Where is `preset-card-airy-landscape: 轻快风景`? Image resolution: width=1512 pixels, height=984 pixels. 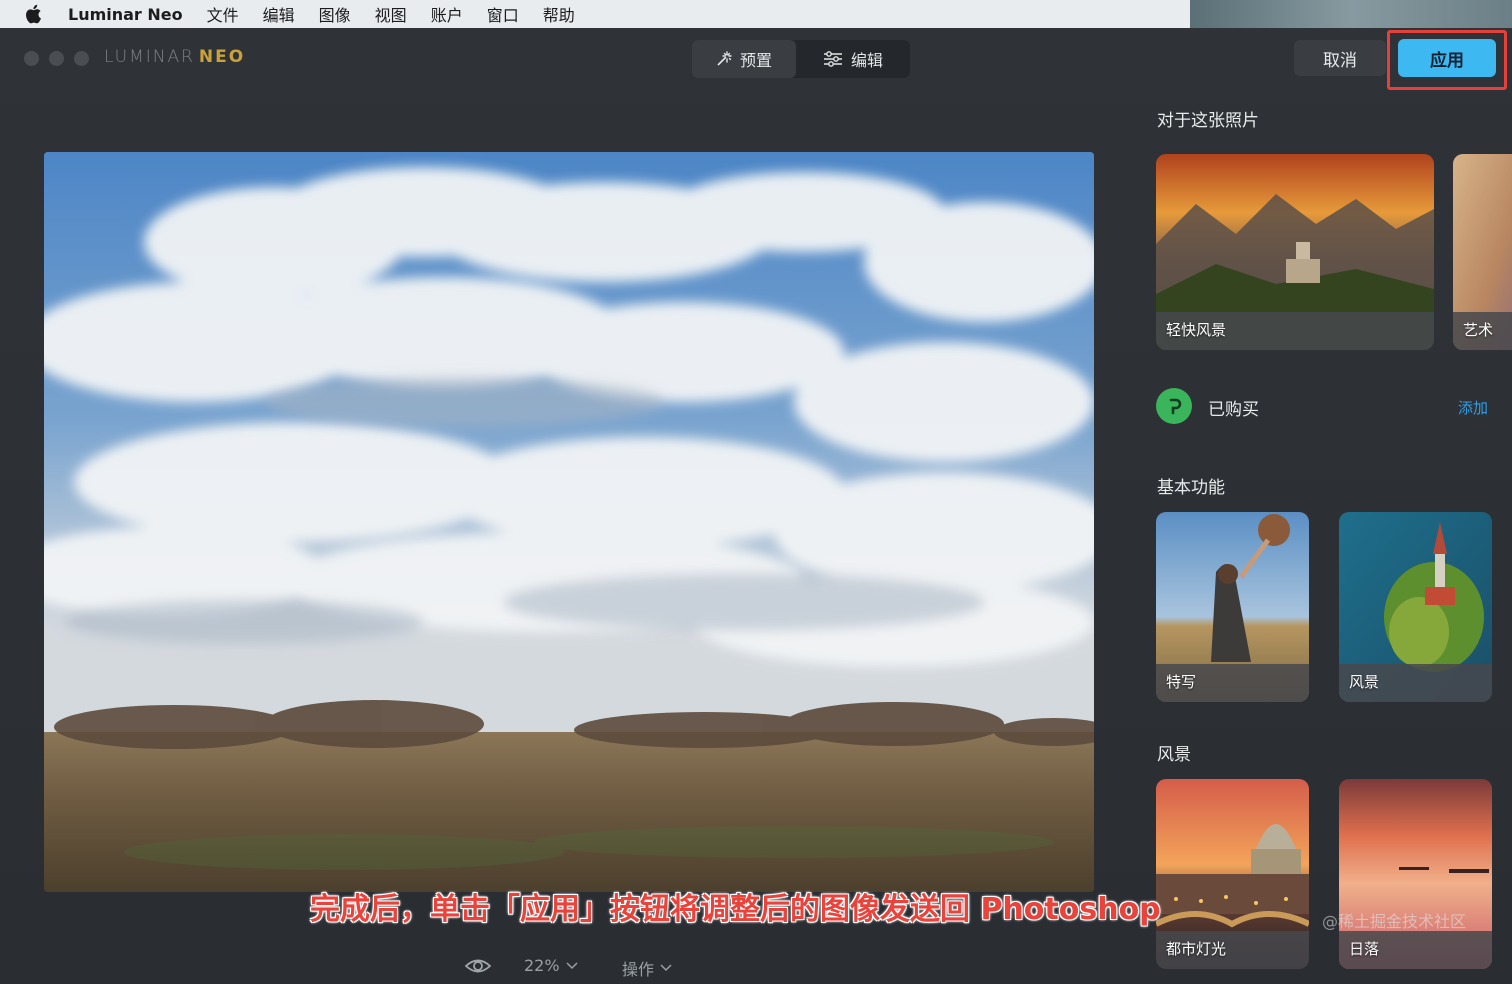 preset-card-airy-landscape: 轻快风景 is located at coordinates (1295, 252).